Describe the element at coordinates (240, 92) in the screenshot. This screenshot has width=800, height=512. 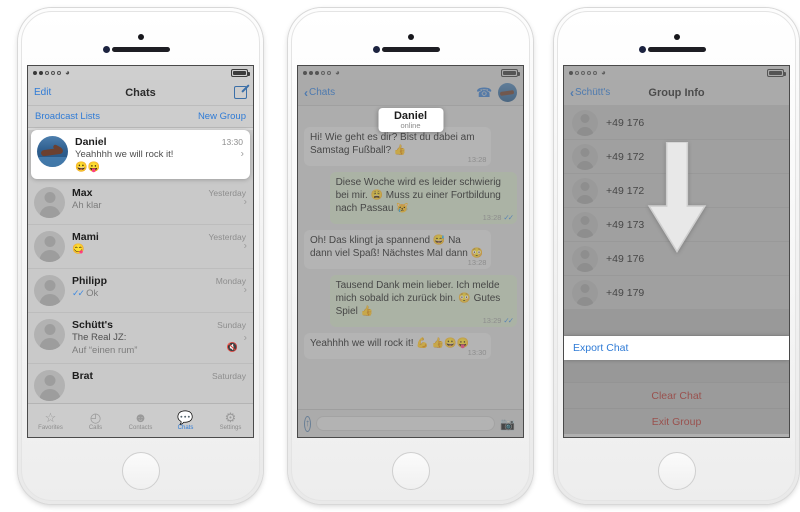
I see `compose-button` at that location.